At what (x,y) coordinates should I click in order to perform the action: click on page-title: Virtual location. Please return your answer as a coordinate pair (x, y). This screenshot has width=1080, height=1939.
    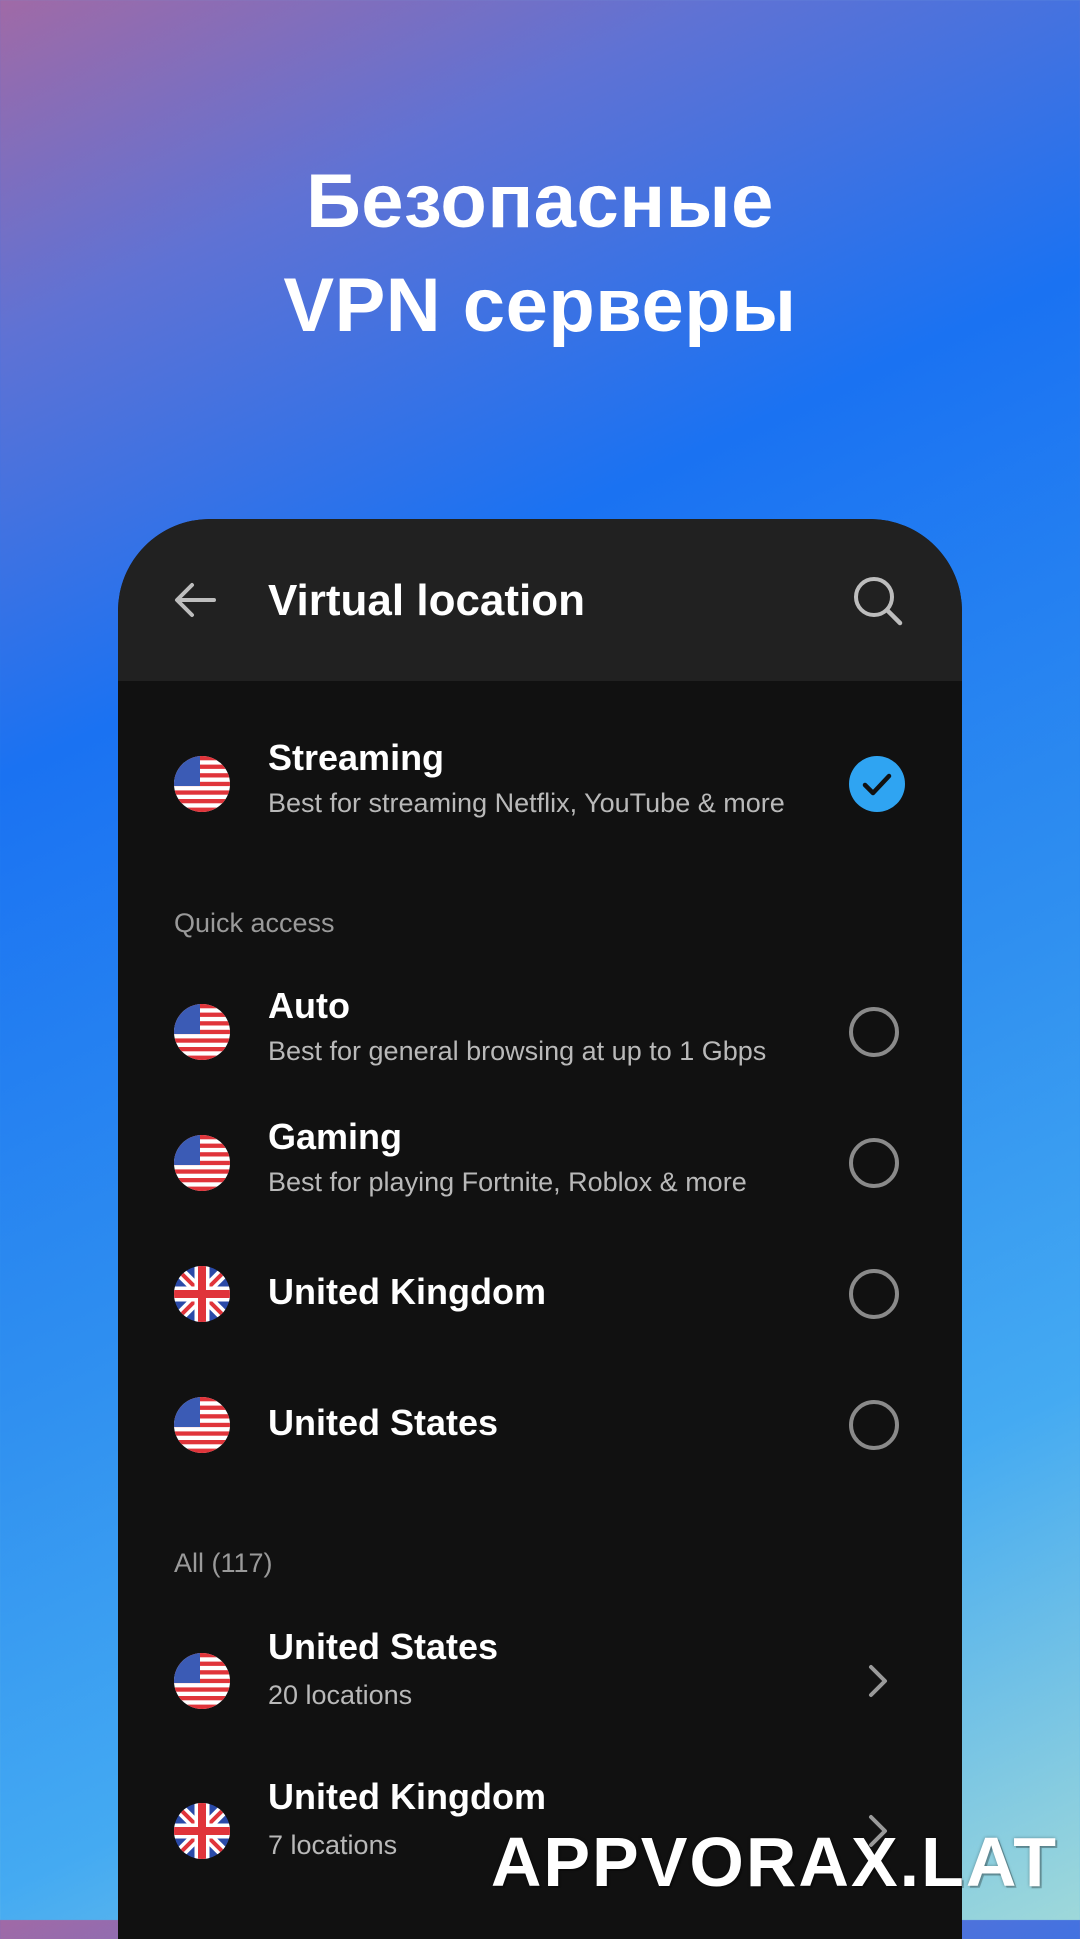
    Looking at the image, I should click on (427, 600).